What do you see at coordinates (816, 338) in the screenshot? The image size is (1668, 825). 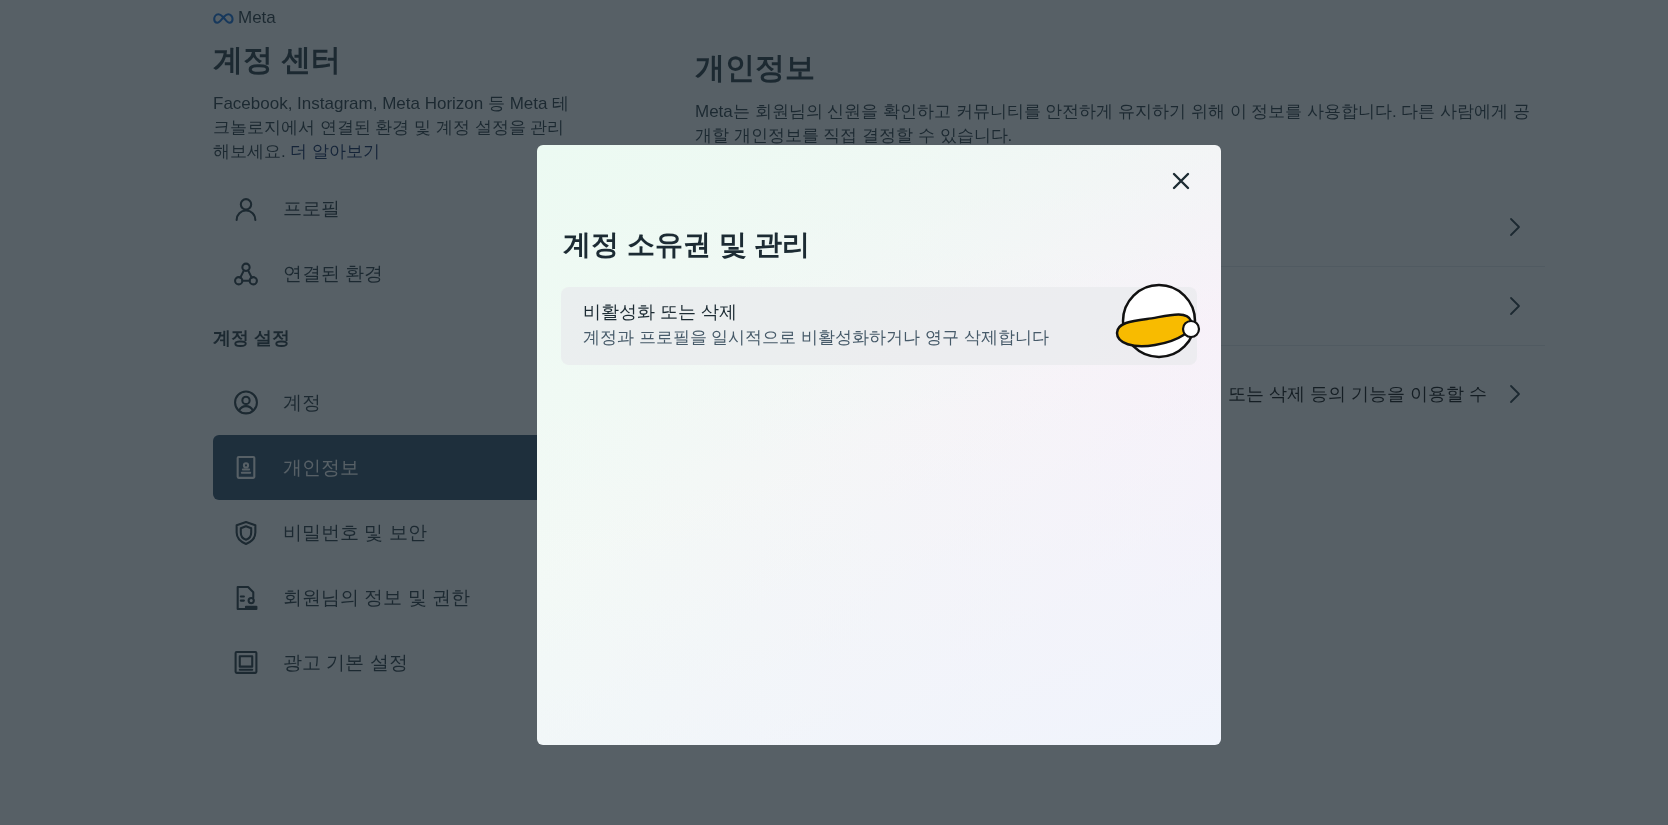 I see `option-description: 계정과 프로필을 일시적으로 비활성화하거나 영구 삭제합니다` at bounding box center [816, 338].